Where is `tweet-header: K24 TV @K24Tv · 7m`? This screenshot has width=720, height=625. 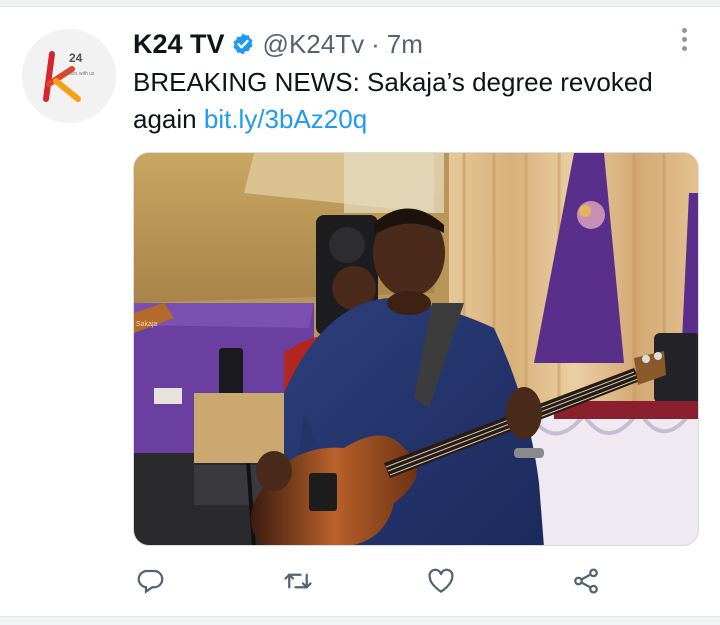
tweet-header: K24 TV @K24Tv · 7m is located at coordinates (278, 44).